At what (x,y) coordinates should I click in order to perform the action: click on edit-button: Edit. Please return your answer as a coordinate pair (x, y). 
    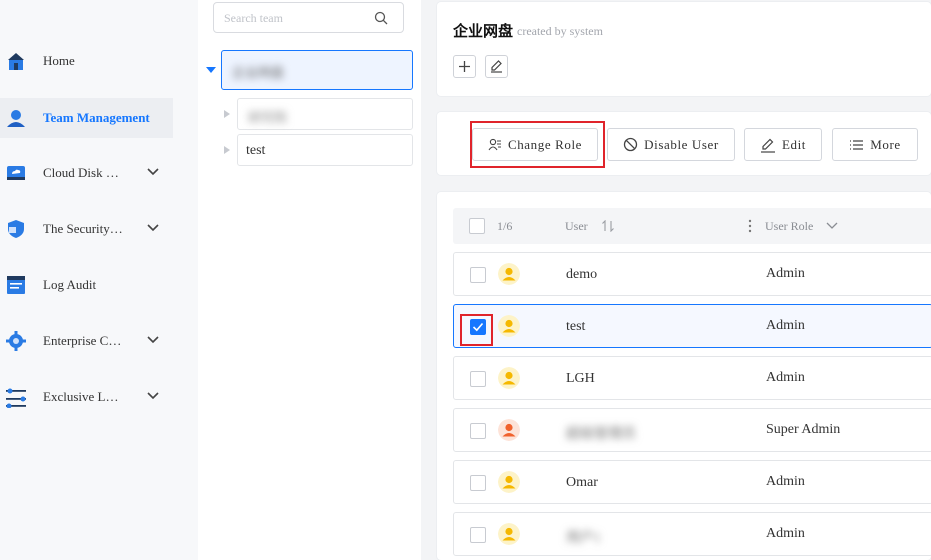
    Looking at the image, I should click on (783, 144).